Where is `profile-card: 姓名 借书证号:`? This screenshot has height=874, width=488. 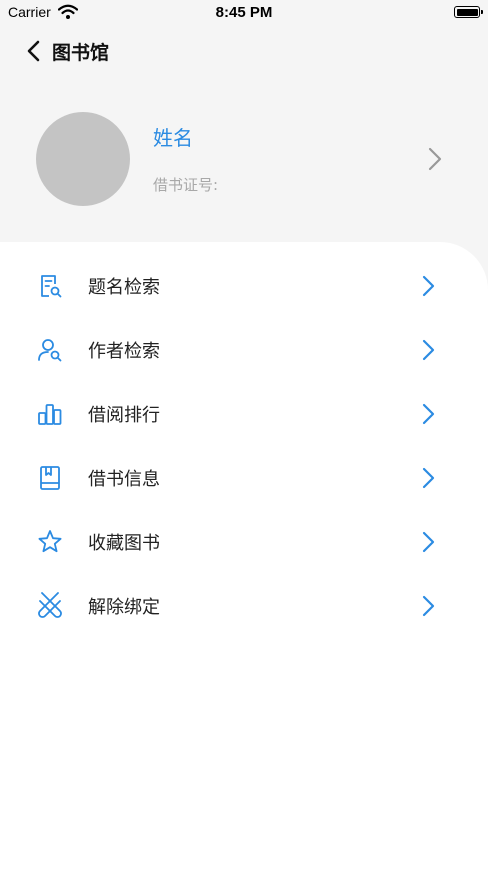 profile-card: 姓名 借书证号: is located at coordinates (244, 160).